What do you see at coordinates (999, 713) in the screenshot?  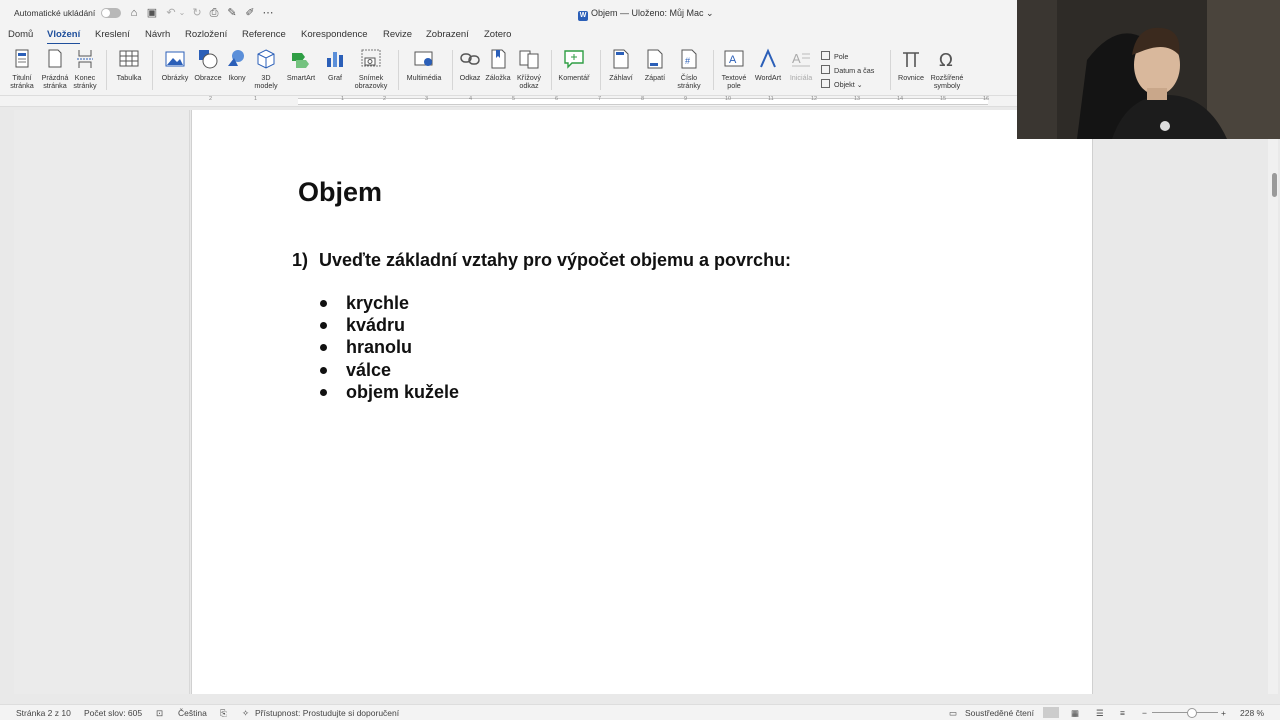 I see `focus-mode: Soustředěné čtení` at bounding box center [999, 713].